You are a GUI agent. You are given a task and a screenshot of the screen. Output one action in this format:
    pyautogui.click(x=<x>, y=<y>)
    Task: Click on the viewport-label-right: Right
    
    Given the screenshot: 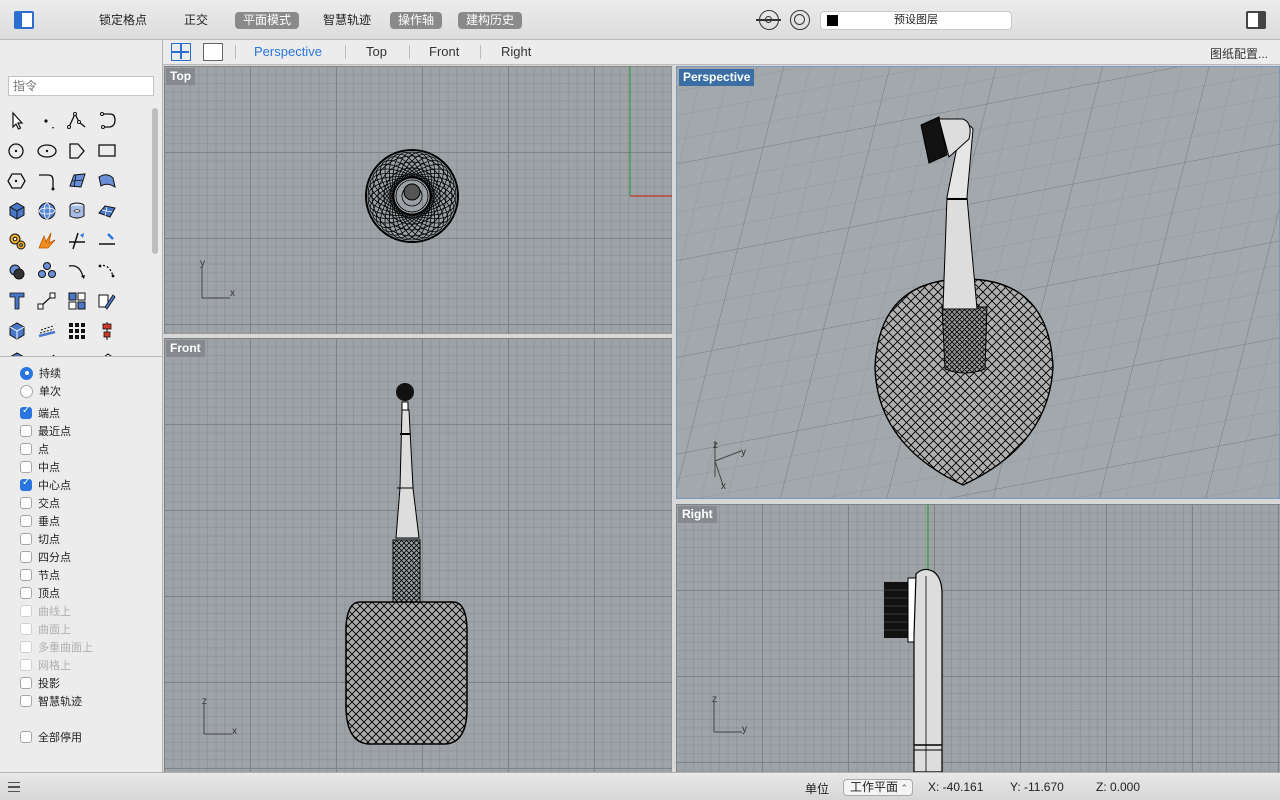 What is the action you would take?
    pyautogui.click(x=697, y=514)
    